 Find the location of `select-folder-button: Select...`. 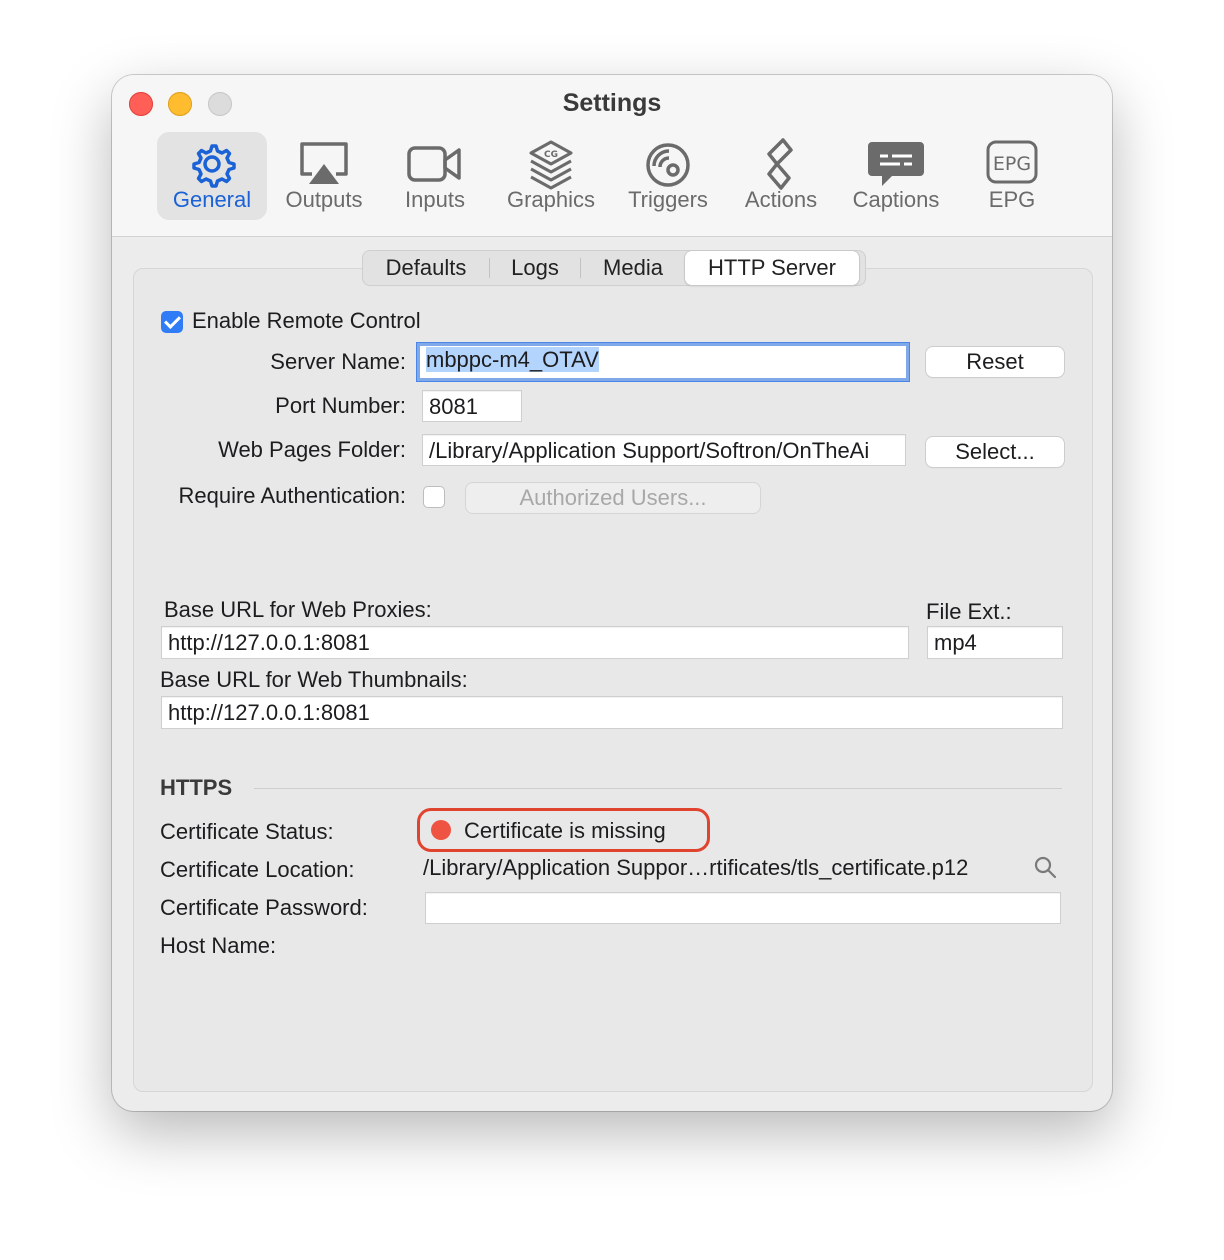

select-folder-button: Select... is located at coordinates (995, 452).